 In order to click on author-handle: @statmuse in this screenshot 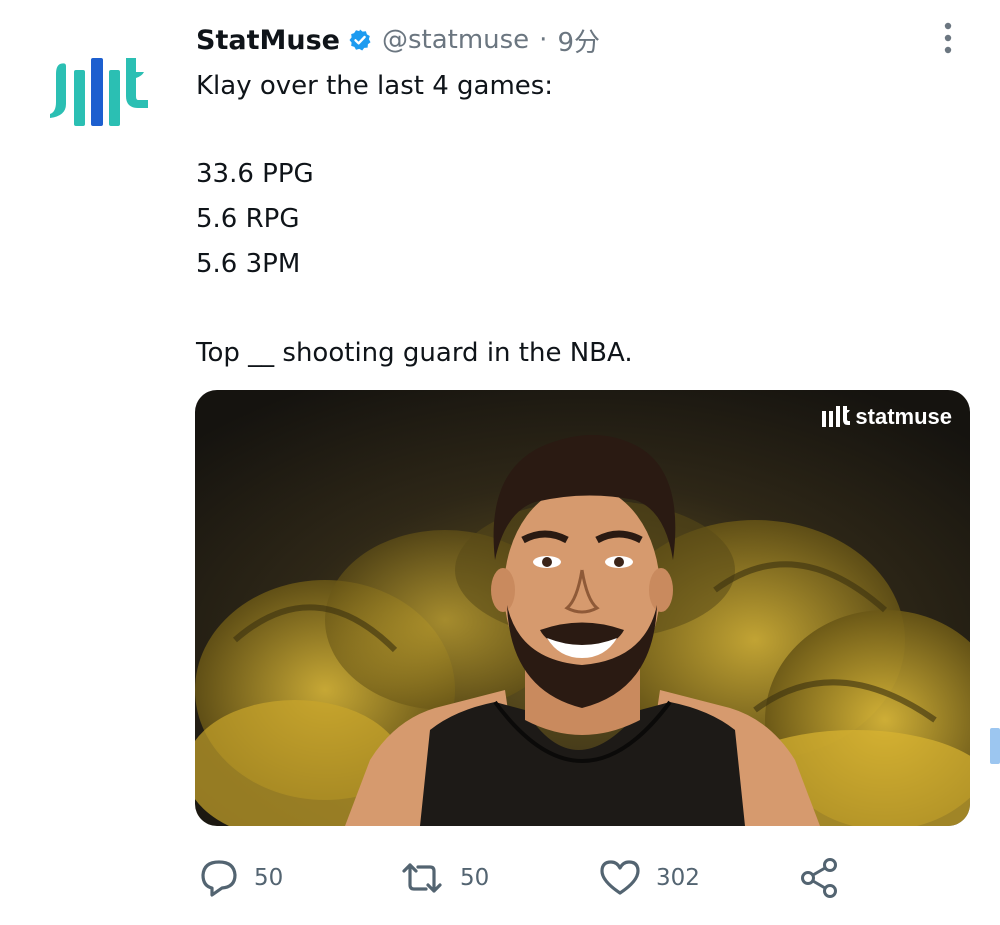, I will do `click(455, 40)`.